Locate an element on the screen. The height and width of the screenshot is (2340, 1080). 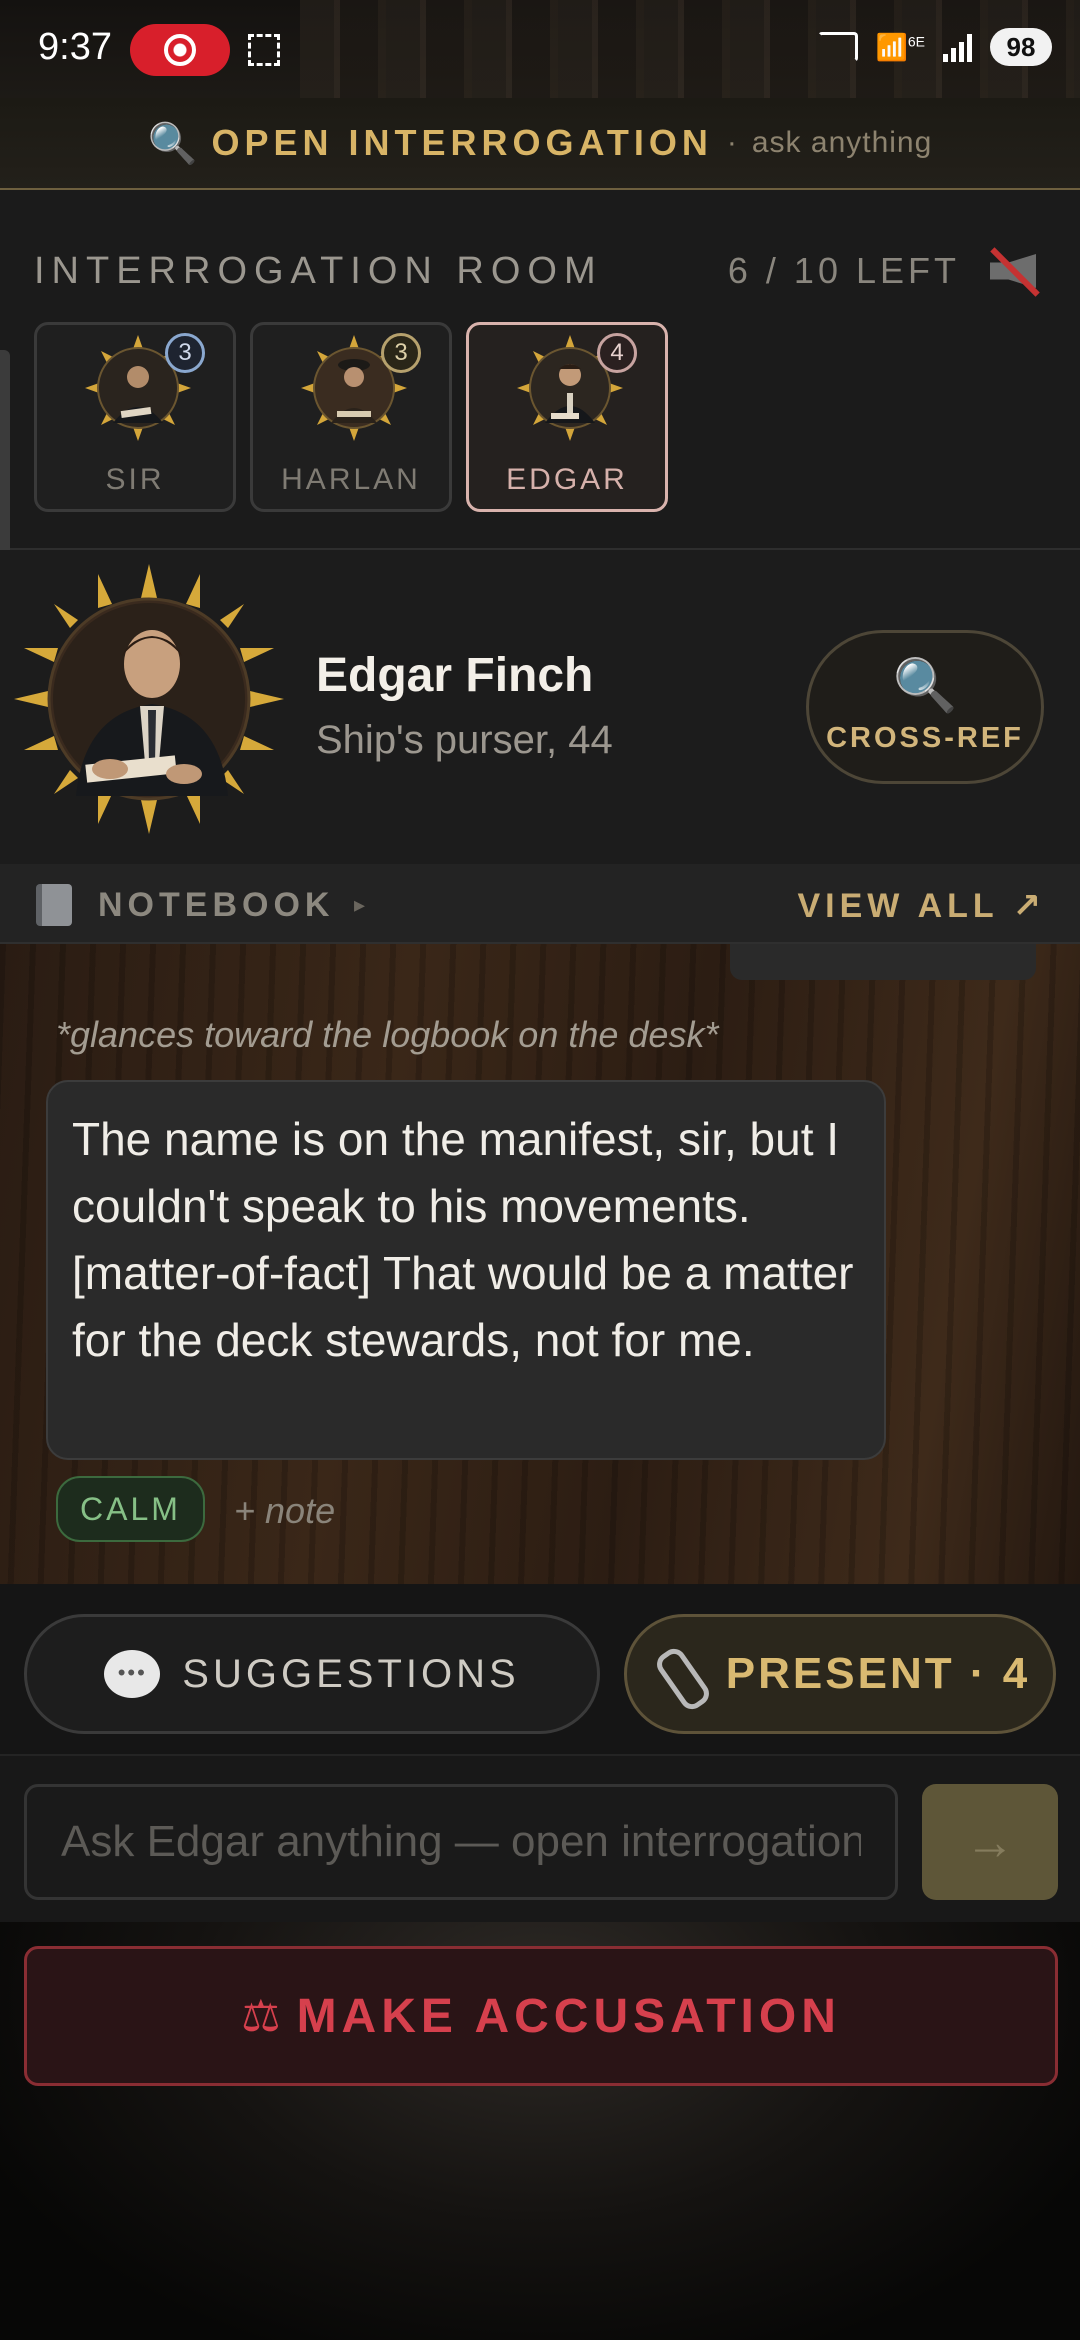
make-accusation-label: MAKE ACCUSATION is located at coordinates (568, 2016).